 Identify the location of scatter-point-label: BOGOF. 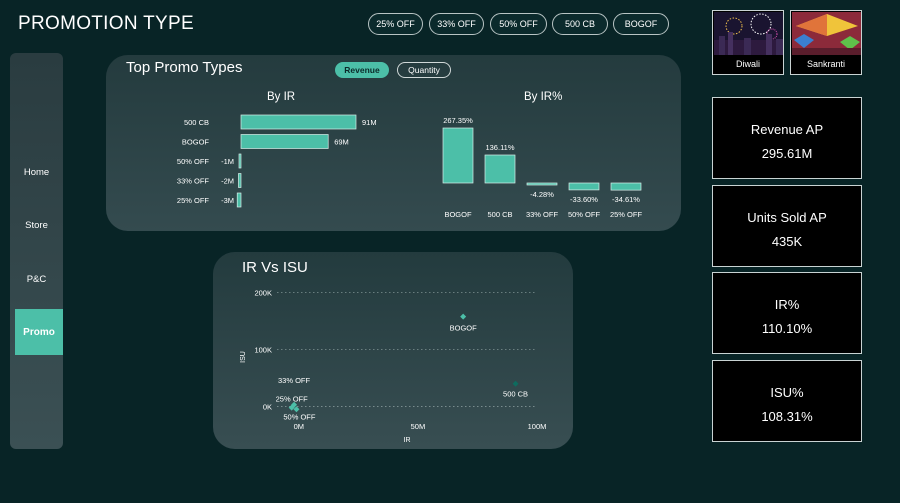
(464, 328).